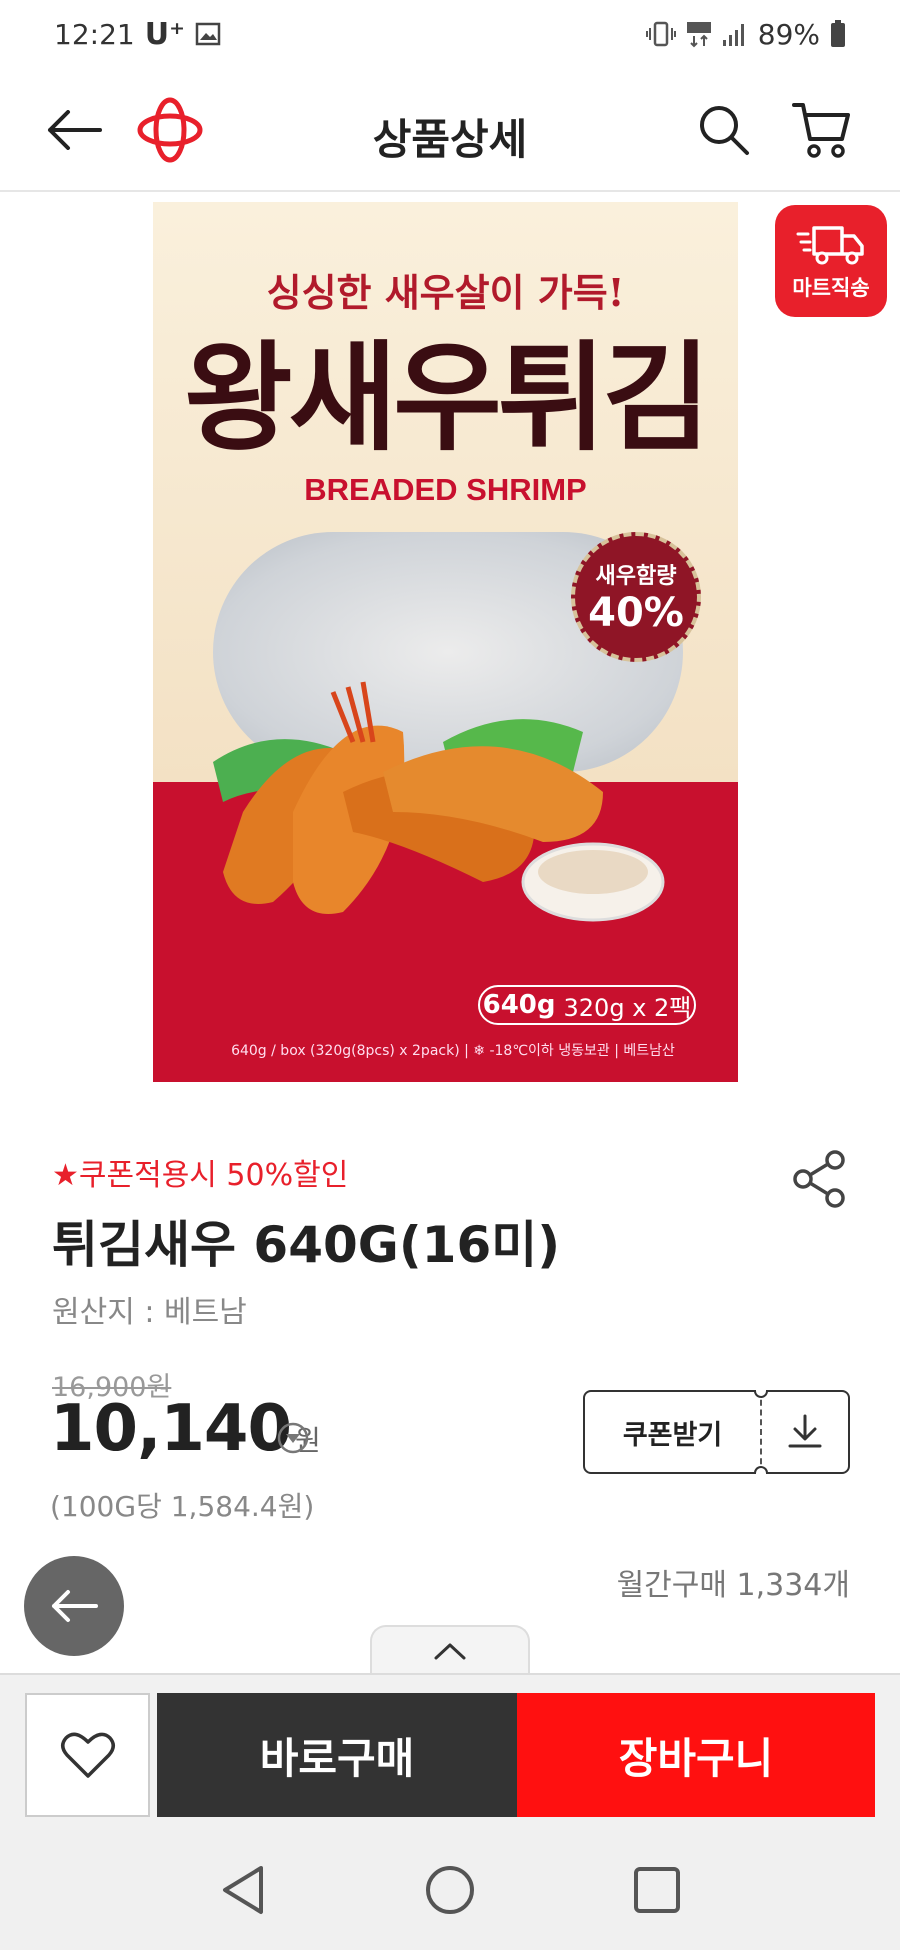 This screenshot has height=1950, width=900. I want to click on back-button, so click(74, 130).